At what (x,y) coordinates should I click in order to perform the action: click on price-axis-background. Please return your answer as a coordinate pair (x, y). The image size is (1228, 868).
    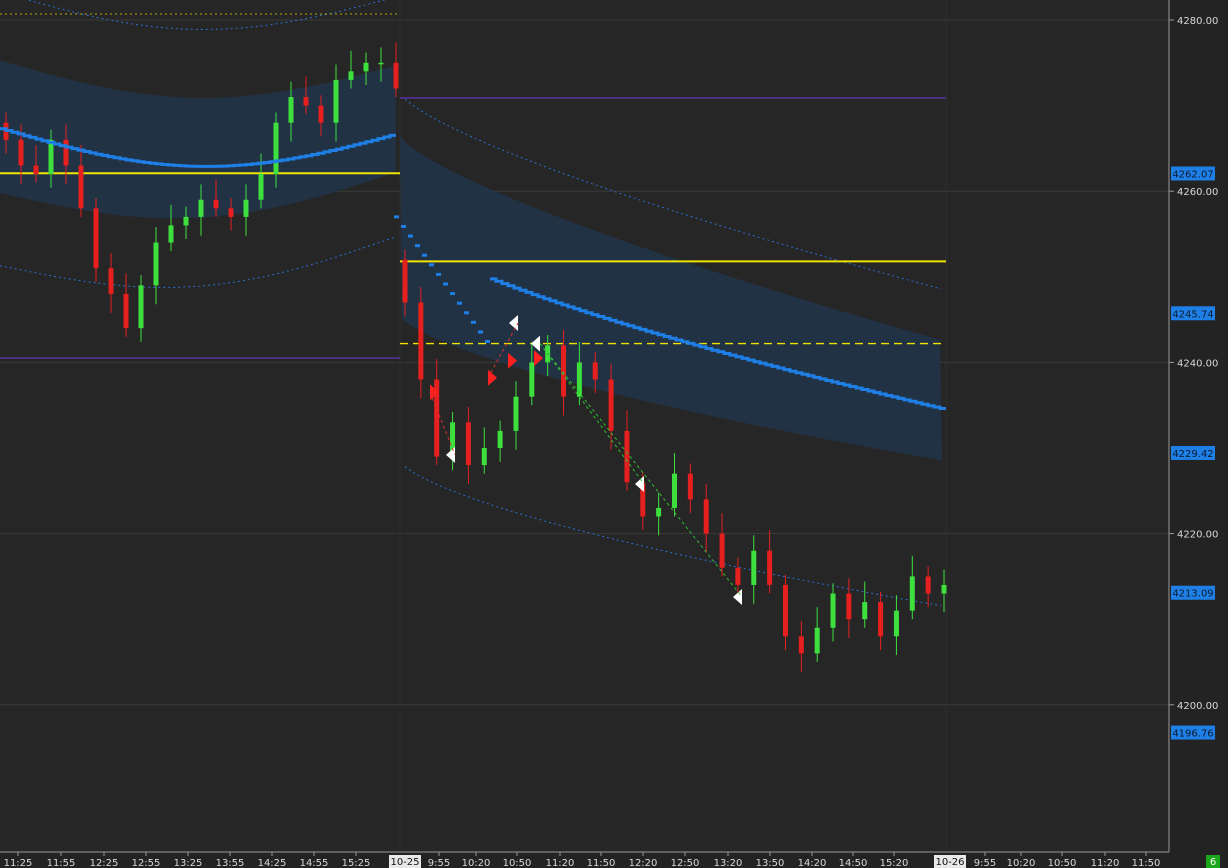
    Looking at the image, I should click on (1198, 426).